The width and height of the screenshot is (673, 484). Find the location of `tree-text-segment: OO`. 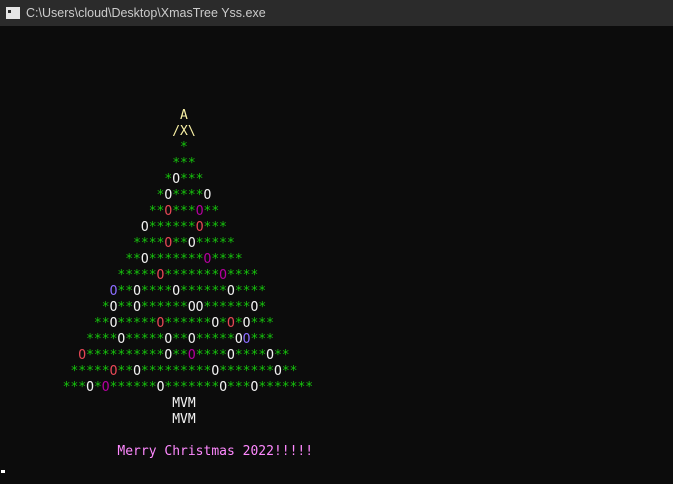

tree-text-segment: OO is located at coordinates (195, 307).